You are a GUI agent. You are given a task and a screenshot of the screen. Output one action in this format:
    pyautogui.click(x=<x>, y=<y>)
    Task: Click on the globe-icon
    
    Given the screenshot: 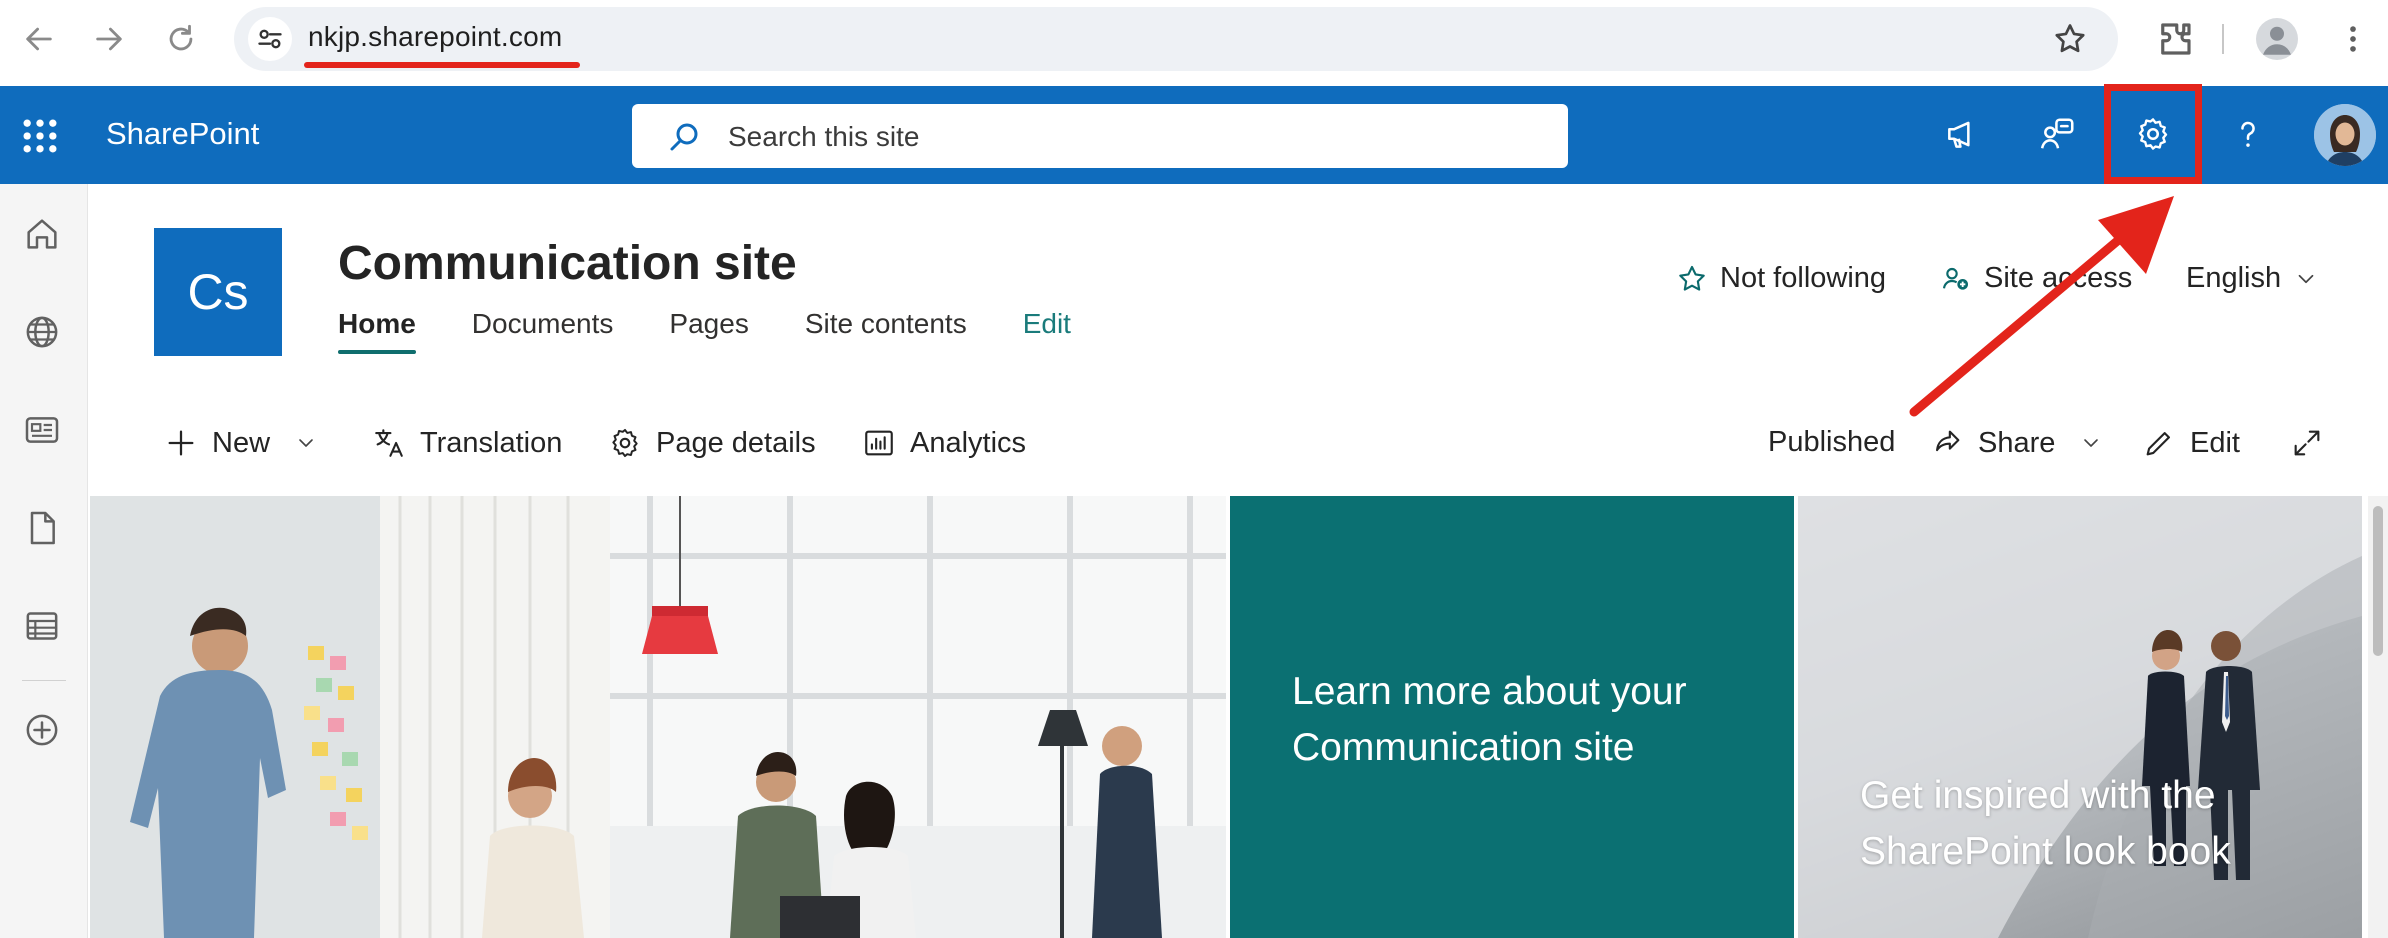 What is the action you would take?
    pyautogui.click(x=42, y=332)
    